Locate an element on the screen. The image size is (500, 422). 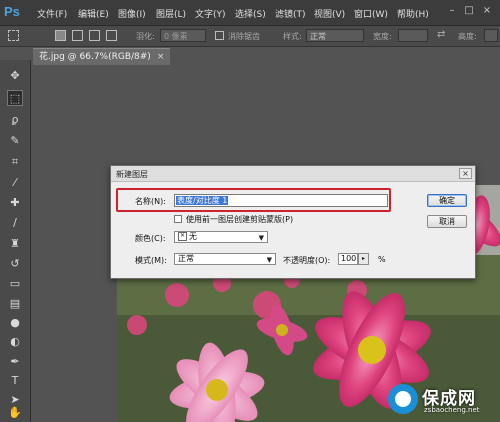
document-tab: 花.jpg @ 66.7%(RGB/8#) × is located at coordinates (102, 56).